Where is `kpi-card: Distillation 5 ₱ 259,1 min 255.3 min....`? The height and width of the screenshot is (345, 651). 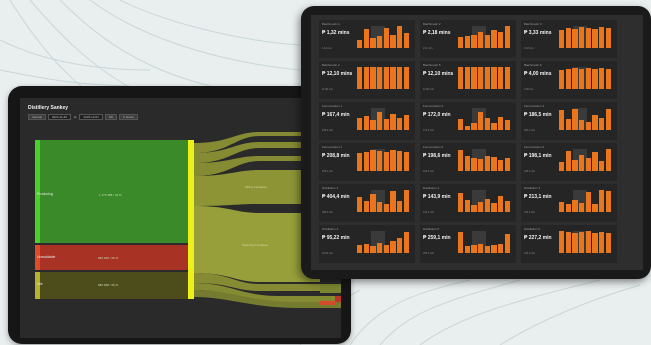
kpi-card: Distillation 5 ₱ 259,1 min 255.3 min.... is located at coordinates (468, 244).